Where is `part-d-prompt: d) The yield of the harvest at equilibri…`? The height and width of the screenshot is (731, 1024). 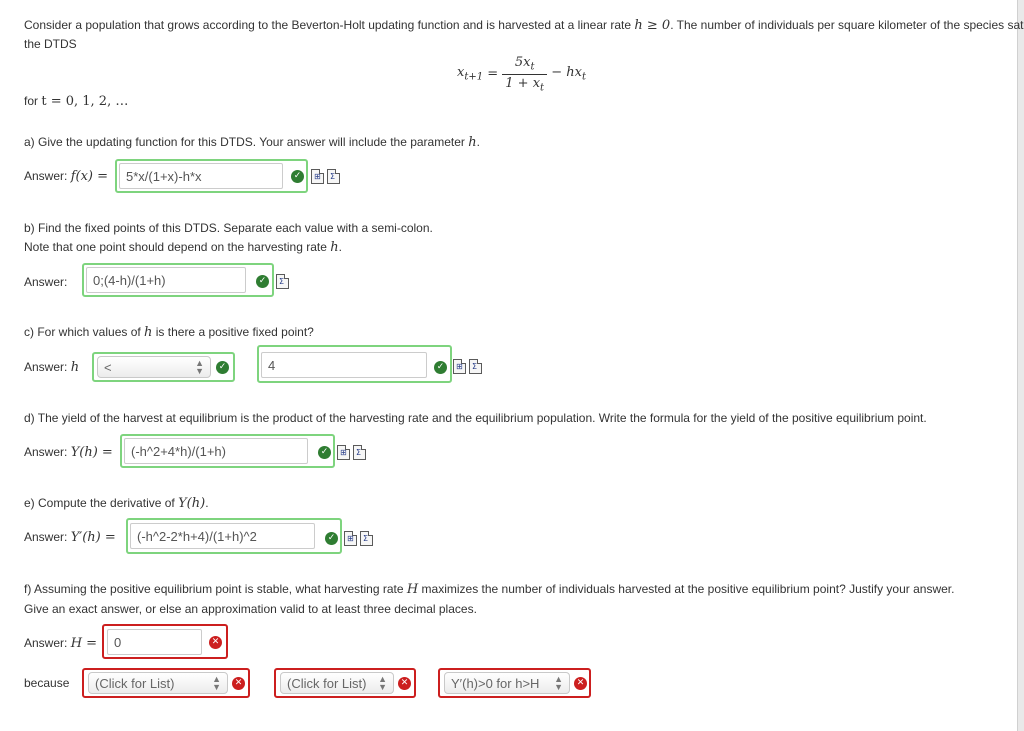 part-d-prompt: d) The yield of the harvest at equilibri… is located at coordinates (475, 418).